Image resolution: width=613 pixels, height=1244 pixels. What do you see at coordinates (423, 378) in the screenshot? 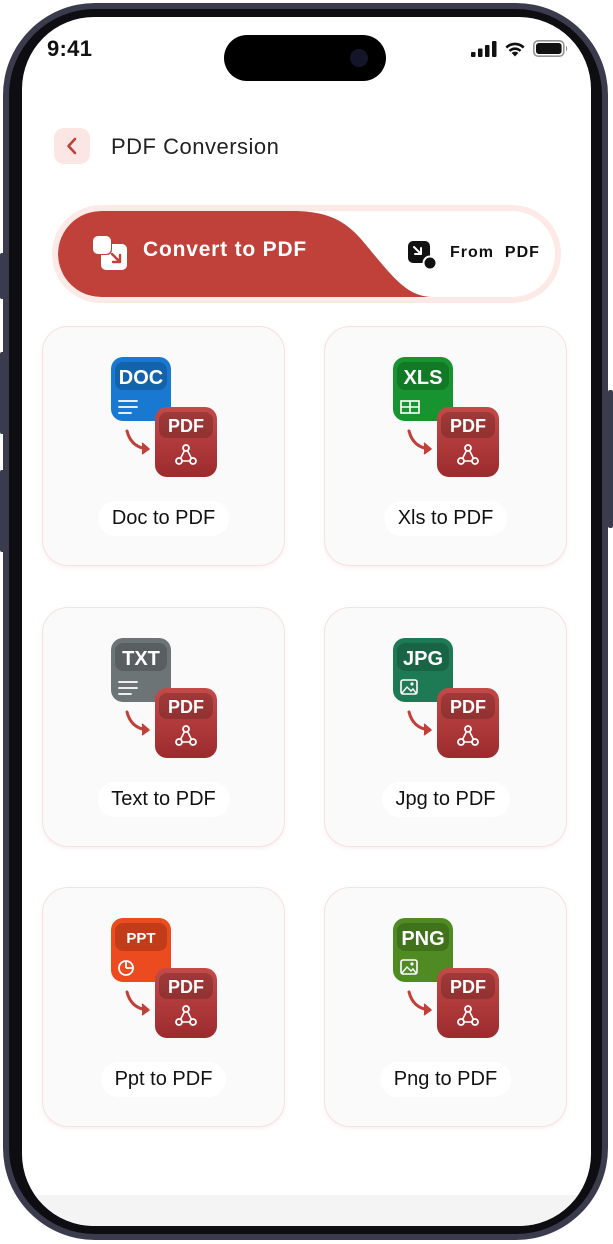
I see `source-format-text: XLS` at bounding box center [423, 378].